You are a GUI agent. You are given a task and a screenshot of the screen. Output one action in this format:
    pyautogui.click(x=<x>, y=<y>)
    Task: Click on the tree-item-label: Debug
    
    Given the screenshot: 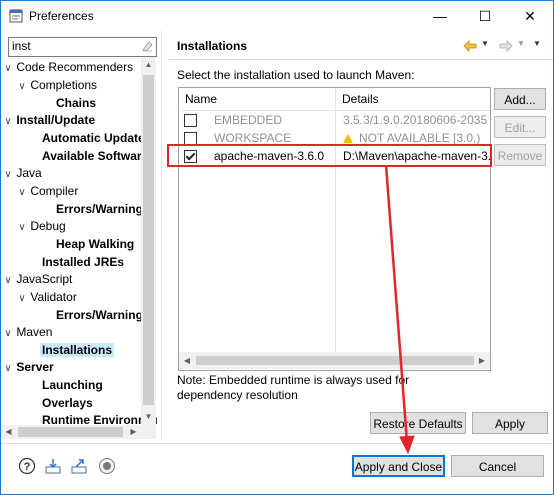 What is the action you would take?
    pyautogui.click(x=48, y=226)
    